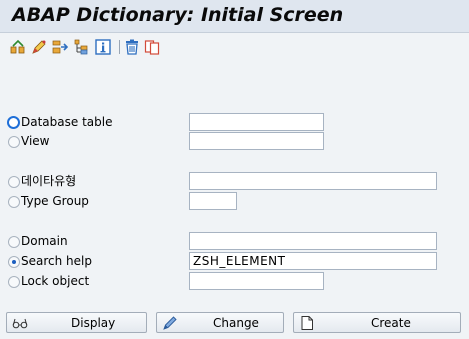 The width and height of the screenshot is (469, 339). Describe the element at coordinates (307, 323) in the screenshot. I see `new-document-icon` at that location.